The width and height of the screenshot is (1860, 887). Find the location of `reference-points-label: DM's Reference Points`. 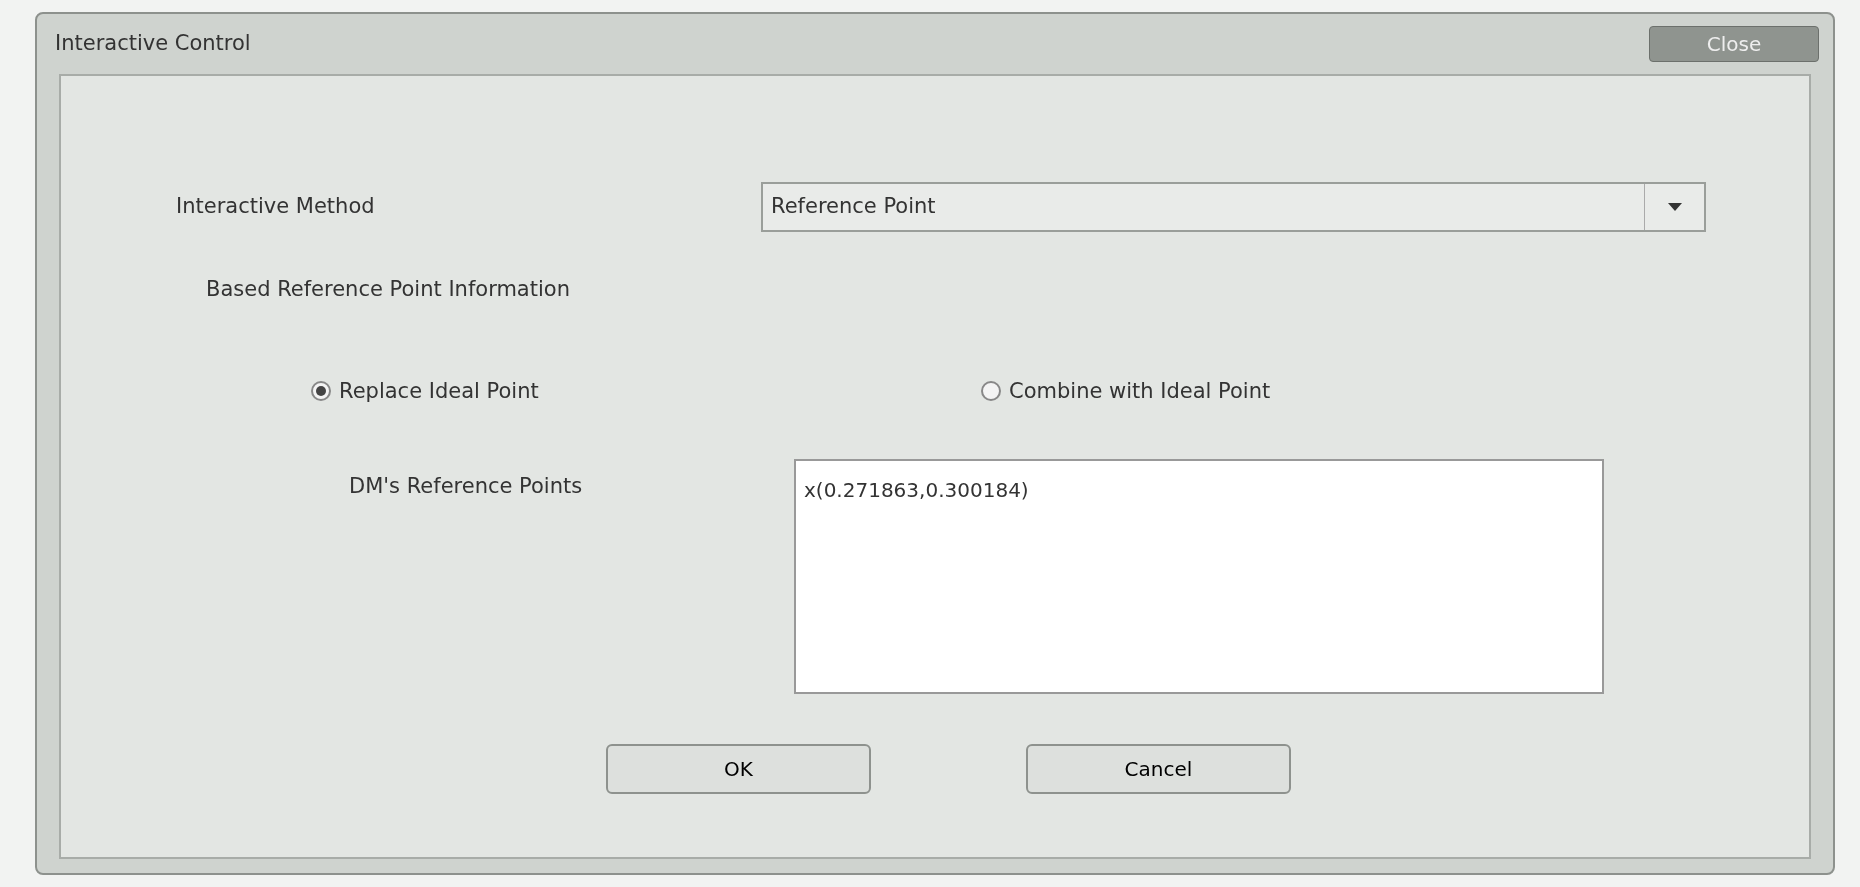

reference-points-label: DM's Reference Points is located at coordinates (466, 486).